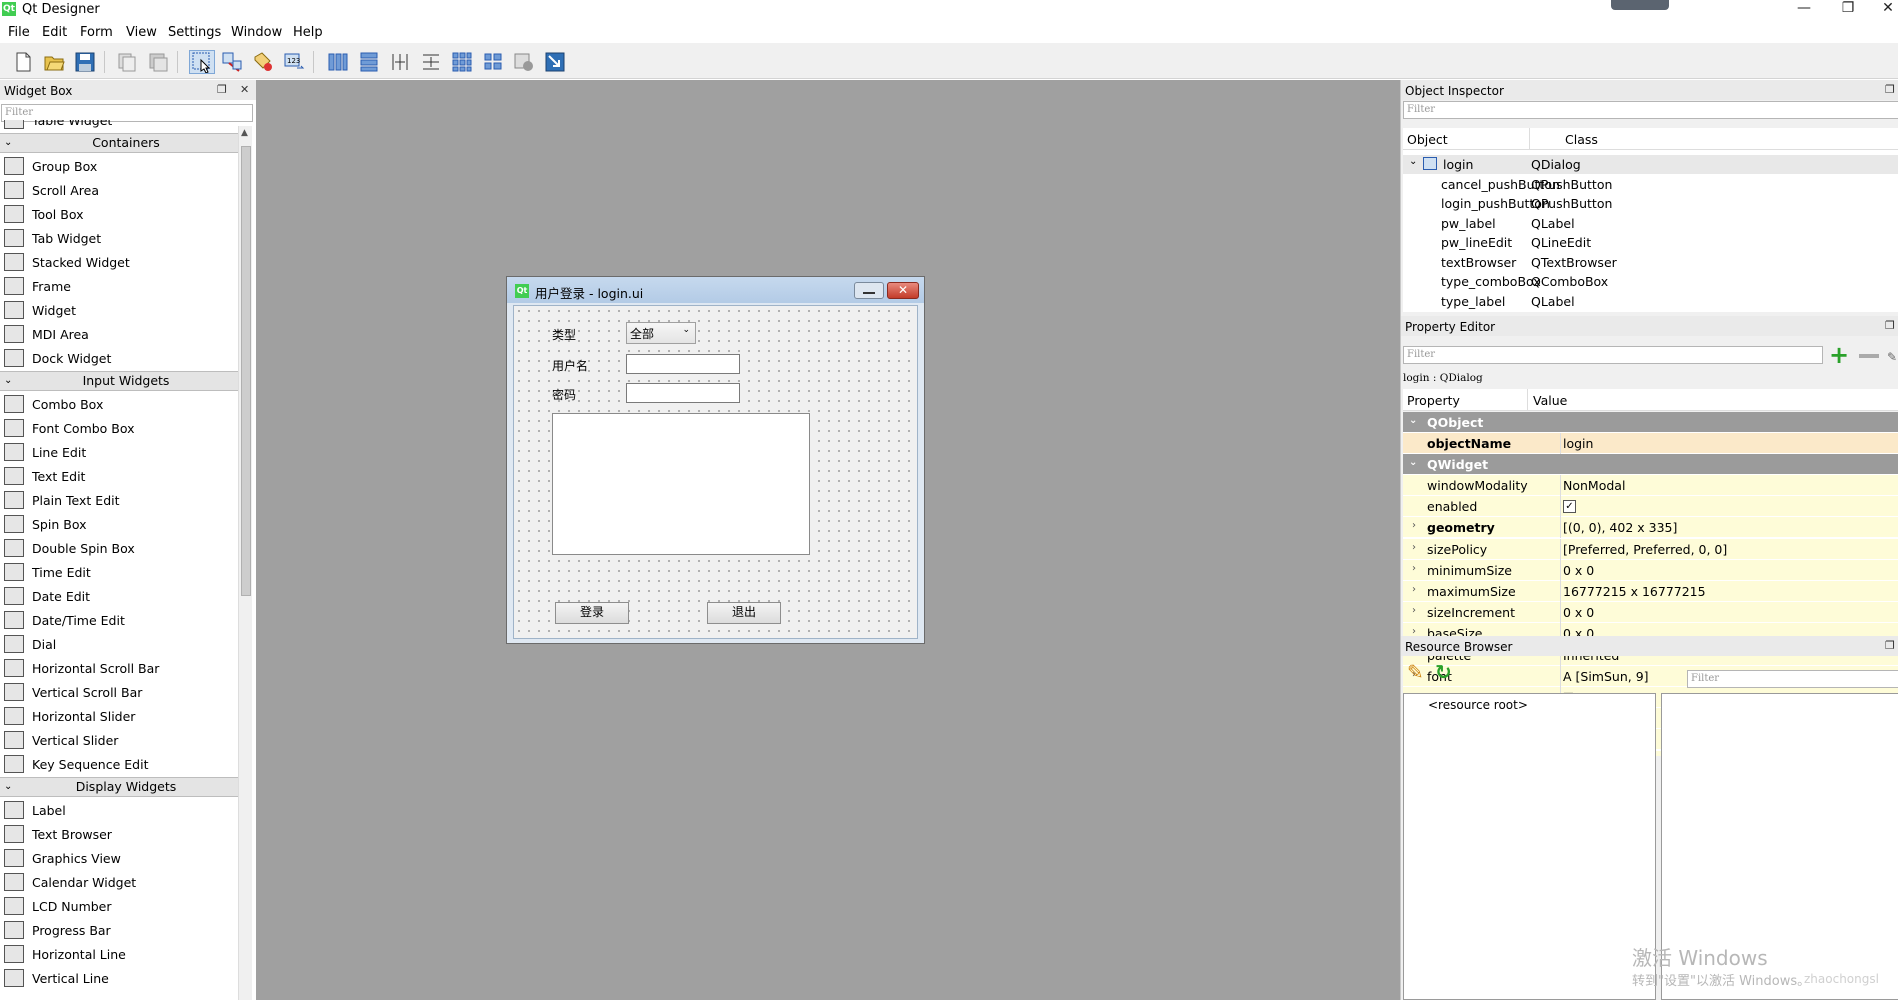 The width and height of the screenshot is (1898, 1000). What do you see at coordinates (338, 62) in the screenshot?
I see `layout-horizontal-icon` at bounding box center [338, 62].